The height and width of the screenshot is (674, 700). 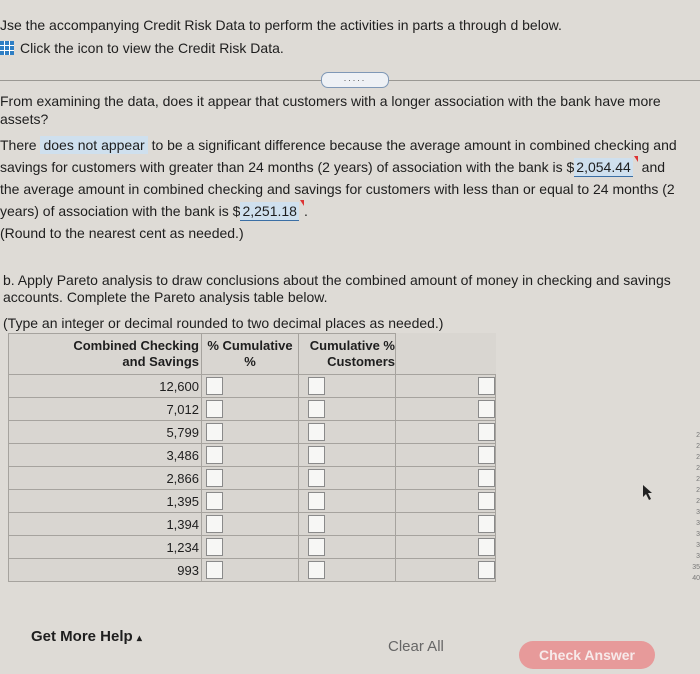 What do you see at coordinates (18, 145) in the screenshot?
I see `answer-prefix: There` at bounding box center [18, 145].